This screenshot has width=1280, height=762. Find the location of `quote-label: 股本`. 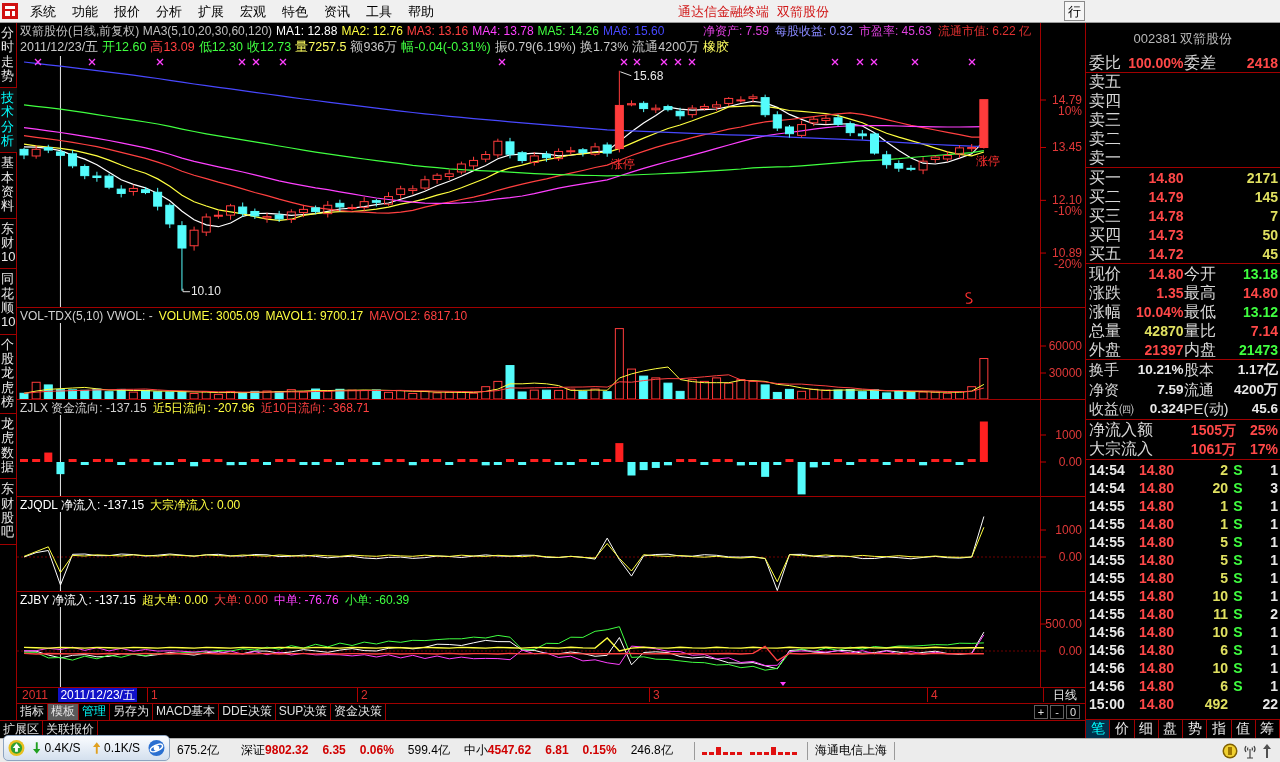

quote-label: 股本 is located at coordinates (1199, 369).